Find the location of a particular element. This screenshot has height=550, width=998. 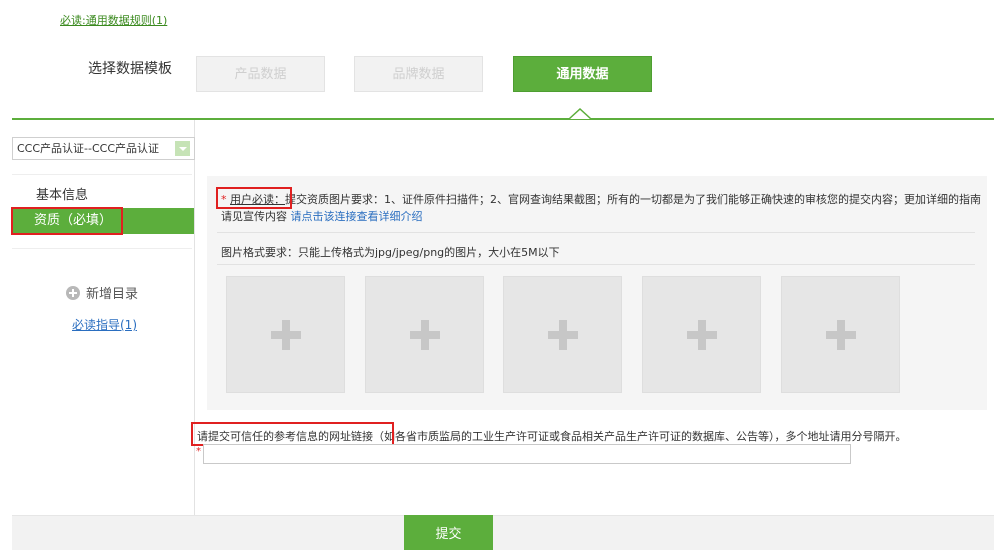

reference-url-input is located at coordinates (527, 454).